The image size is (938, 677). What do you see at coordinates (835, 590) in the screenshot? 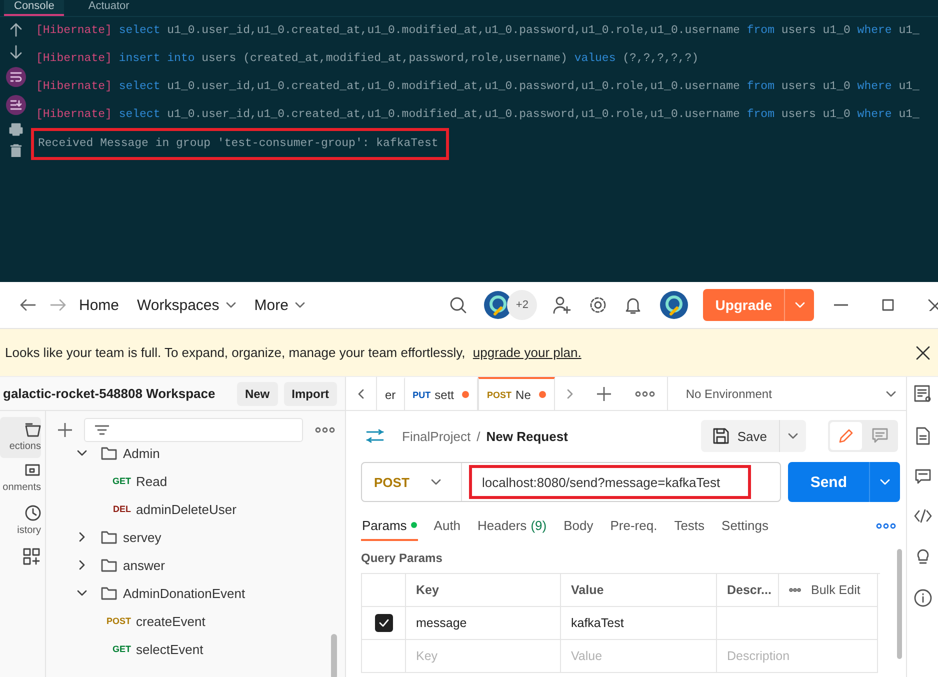
I see `bulk-edit-link: Bulk Edit` at bounding box center [835, 590].